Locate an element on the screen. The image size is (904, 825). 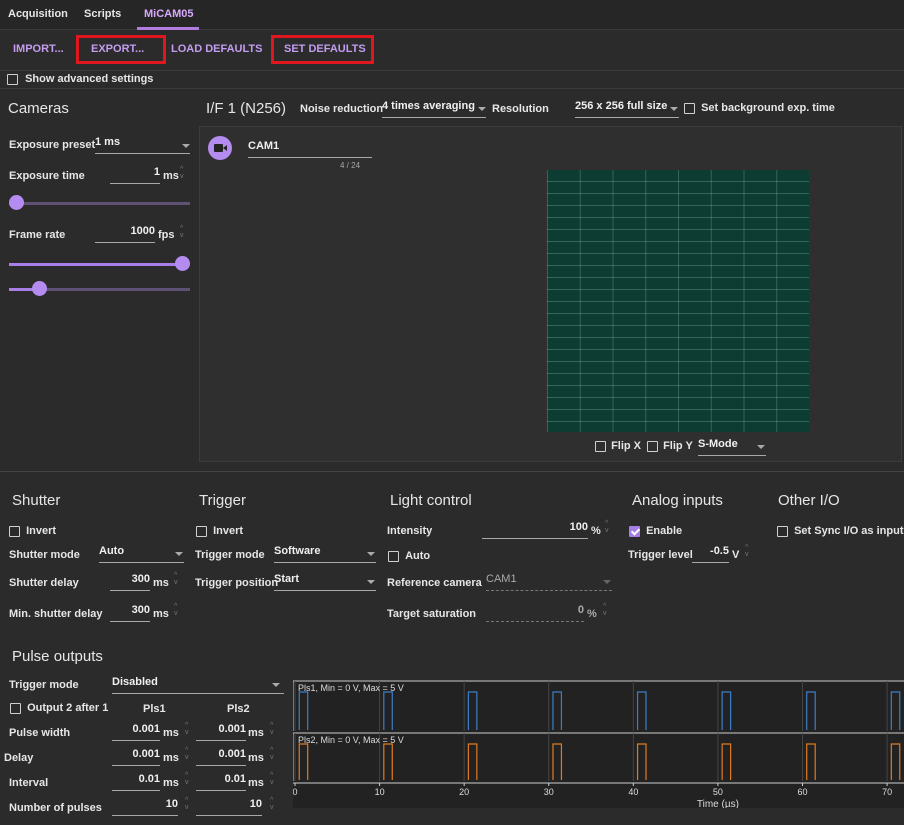
light-auto-checkbox: Auto is located at coordinates (409, 556).